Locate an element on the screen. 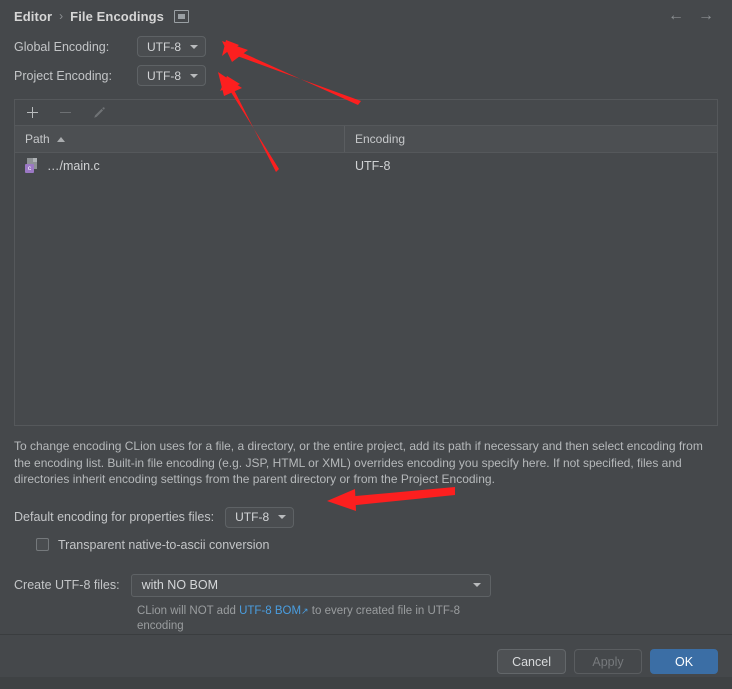 The width and height of the screenshot is (732, 689). global-encoding-row: Global Encoding: UTF-8 is located at coordinates (366, 46).